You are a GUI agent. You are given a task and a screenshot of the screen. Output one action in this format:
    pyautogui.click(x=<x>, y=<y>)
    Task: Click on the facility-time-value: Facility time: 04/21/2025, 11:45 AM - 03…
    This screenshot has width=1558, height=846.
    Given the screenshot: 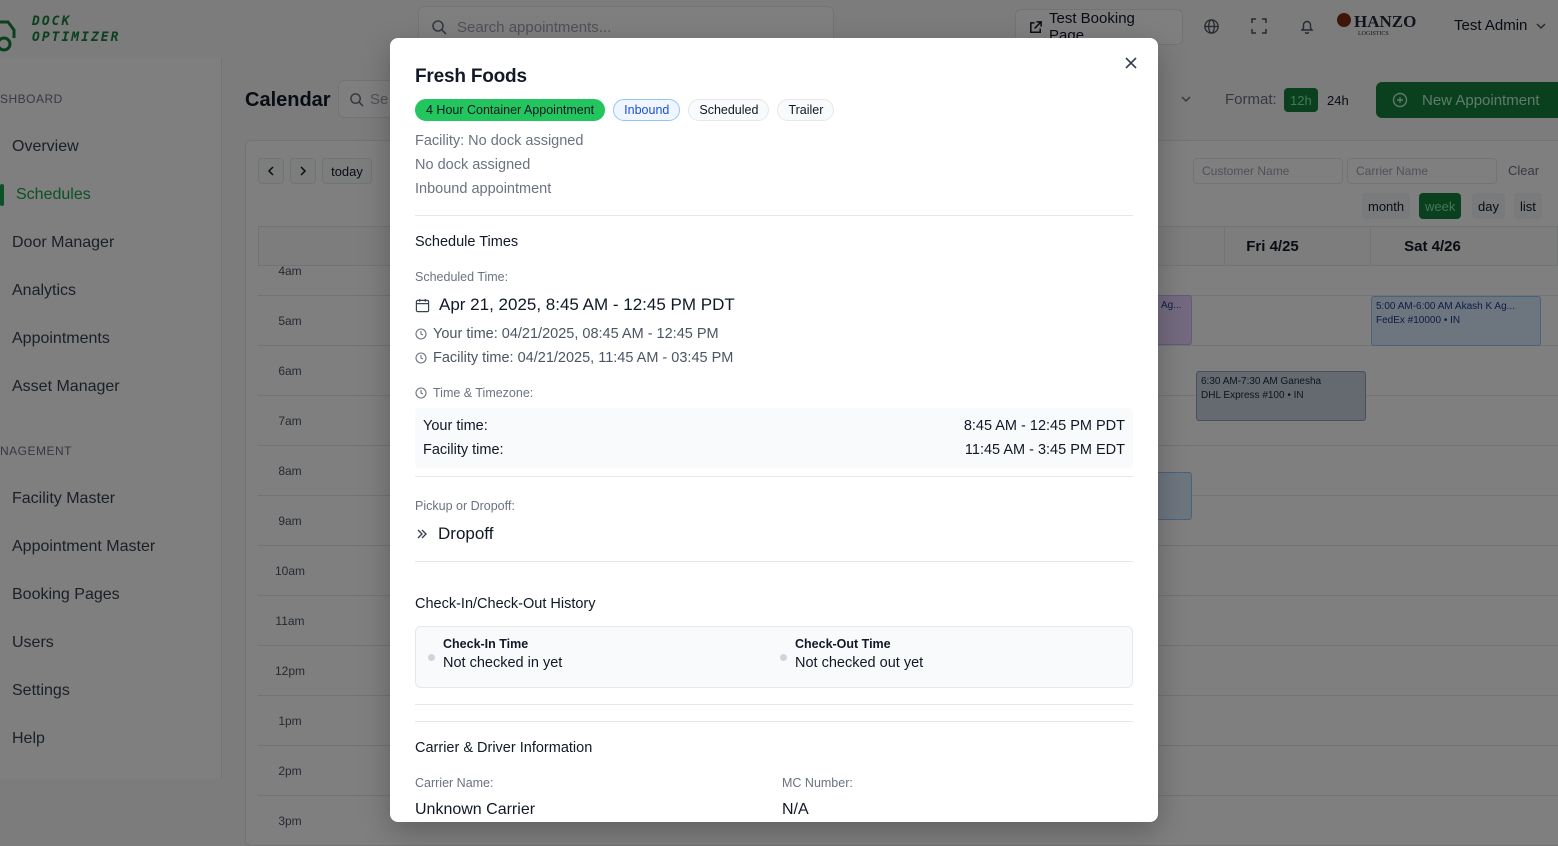 What is the action you would take?
    pyautogui.click(x=583, y=358)
    